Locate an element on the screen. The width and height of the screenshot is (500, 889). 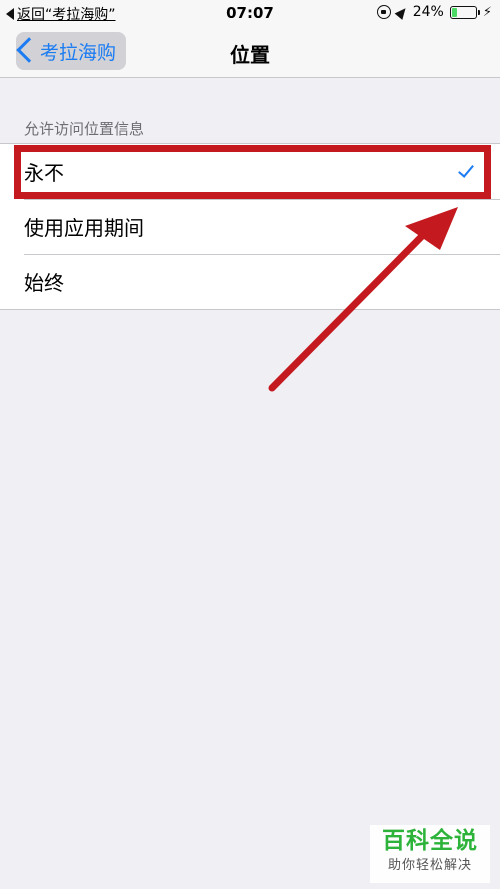
watermark-title: 百科全说 is located at coordinates (430, 841).